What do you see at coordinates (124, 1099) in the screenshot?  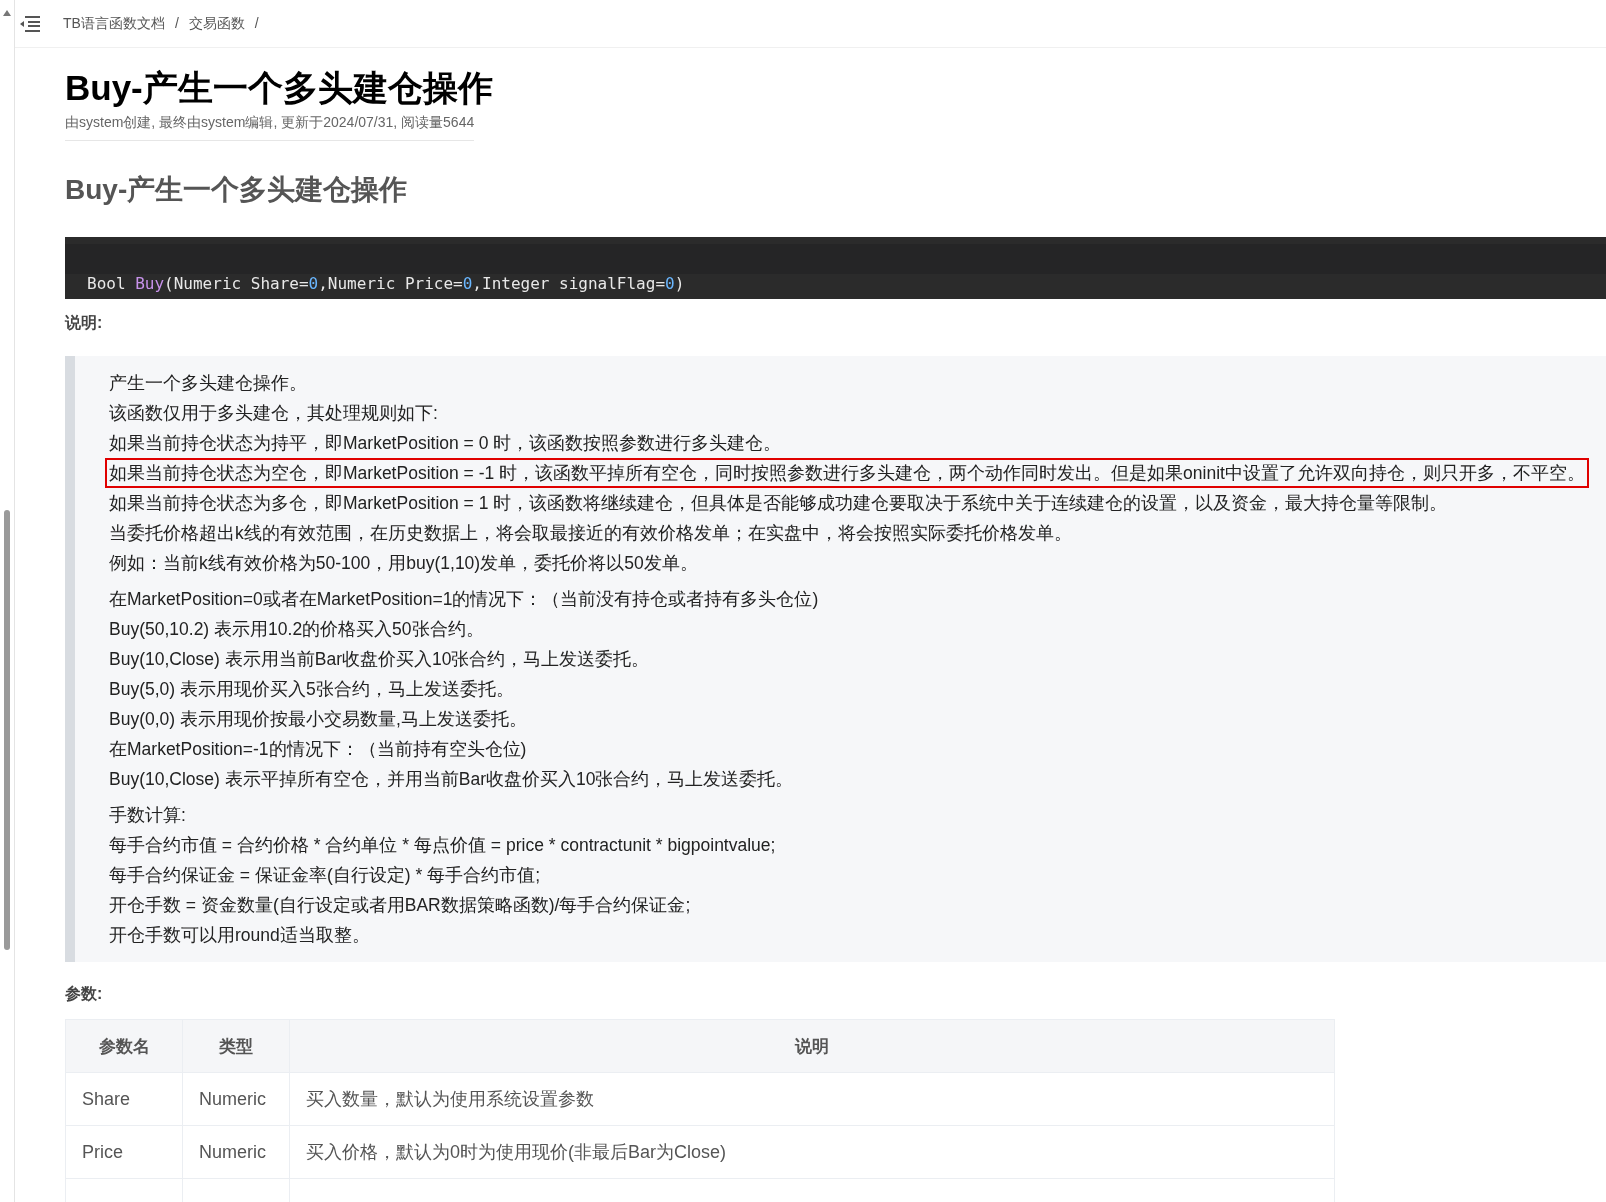 I see `table-cell: Share` at bounding box center [124, 1099].